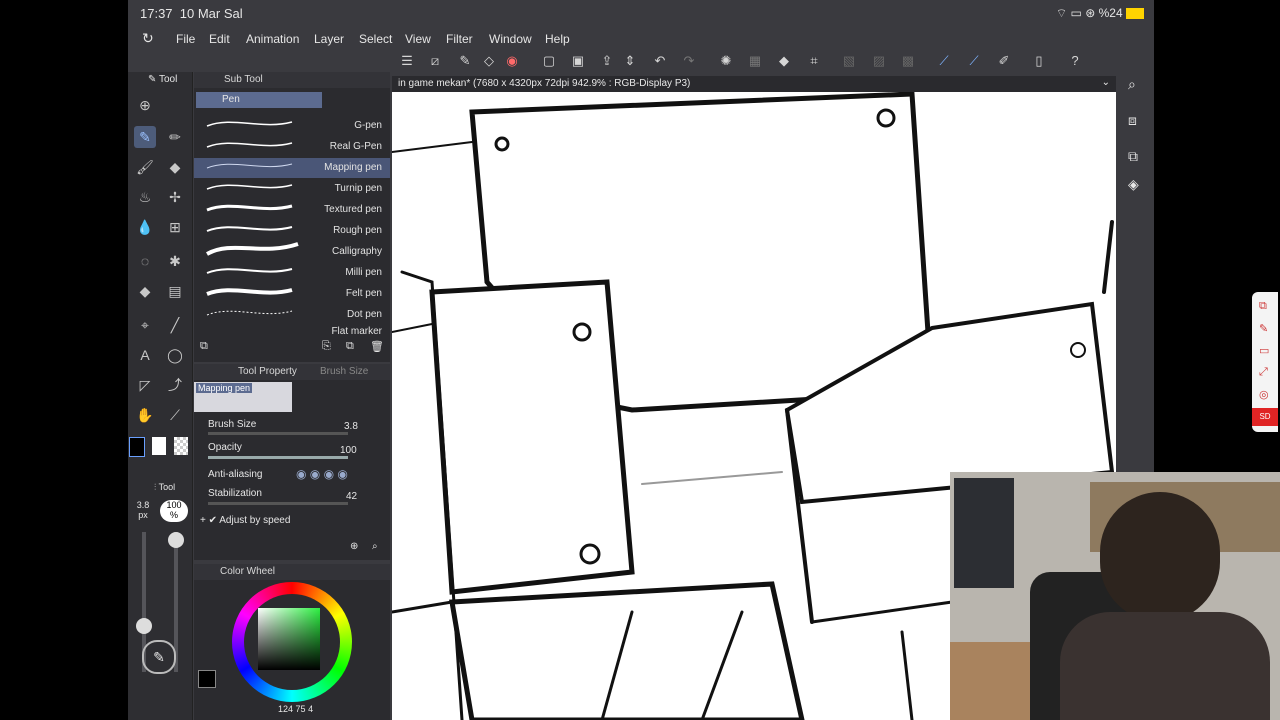 The image size is (1280, 720). Describe the element at coordinates (557, 39) in the screenshot. I see `menu-help: Help` at that location.